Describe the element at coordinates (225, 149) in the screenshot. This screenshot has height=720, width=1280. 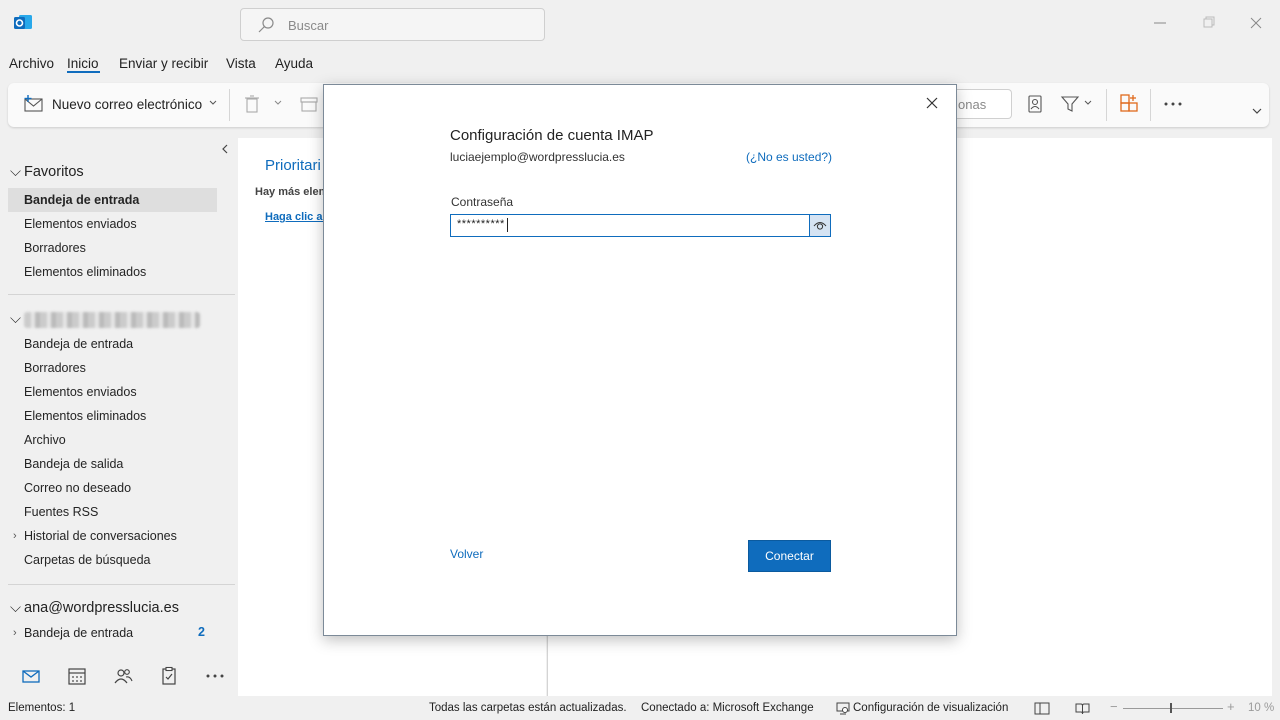
I see `collapse-pane-icon` at that location.